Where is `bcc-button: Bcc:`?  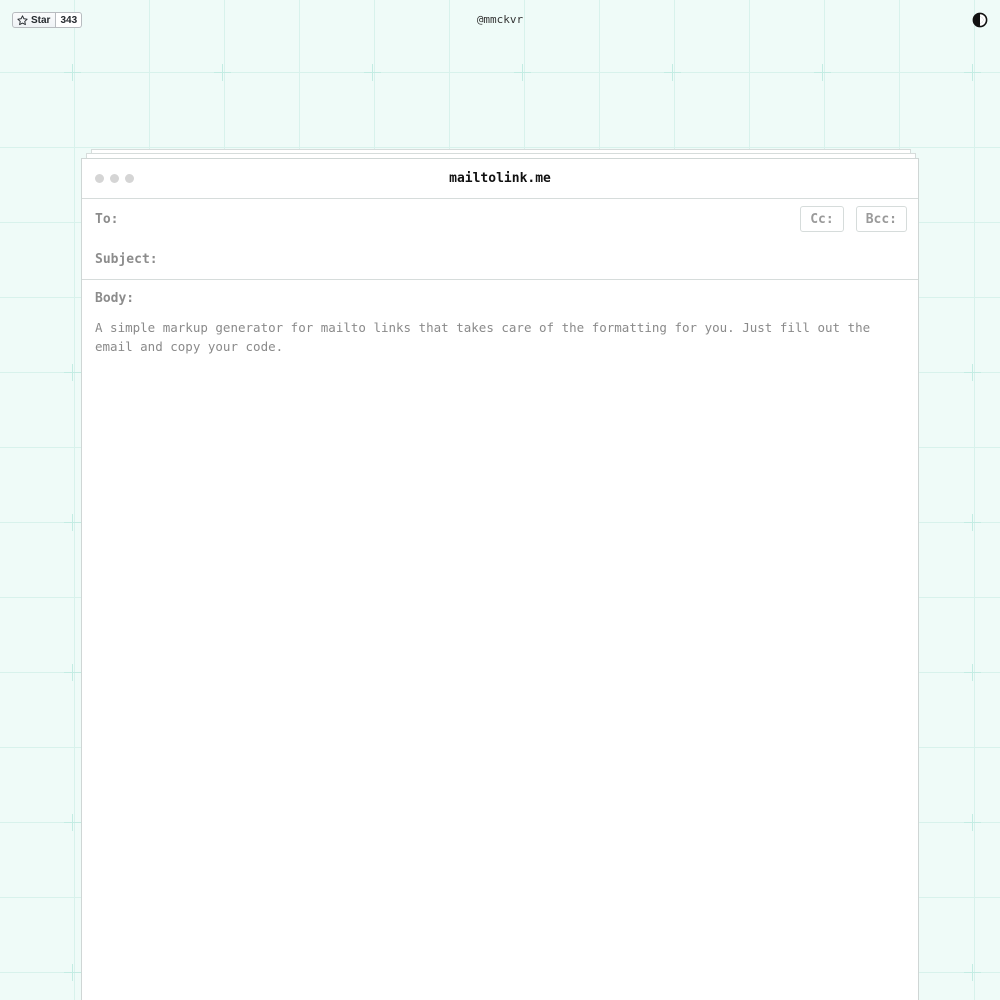
bcc-button: Bcc: is located at coordinates (881, 219).